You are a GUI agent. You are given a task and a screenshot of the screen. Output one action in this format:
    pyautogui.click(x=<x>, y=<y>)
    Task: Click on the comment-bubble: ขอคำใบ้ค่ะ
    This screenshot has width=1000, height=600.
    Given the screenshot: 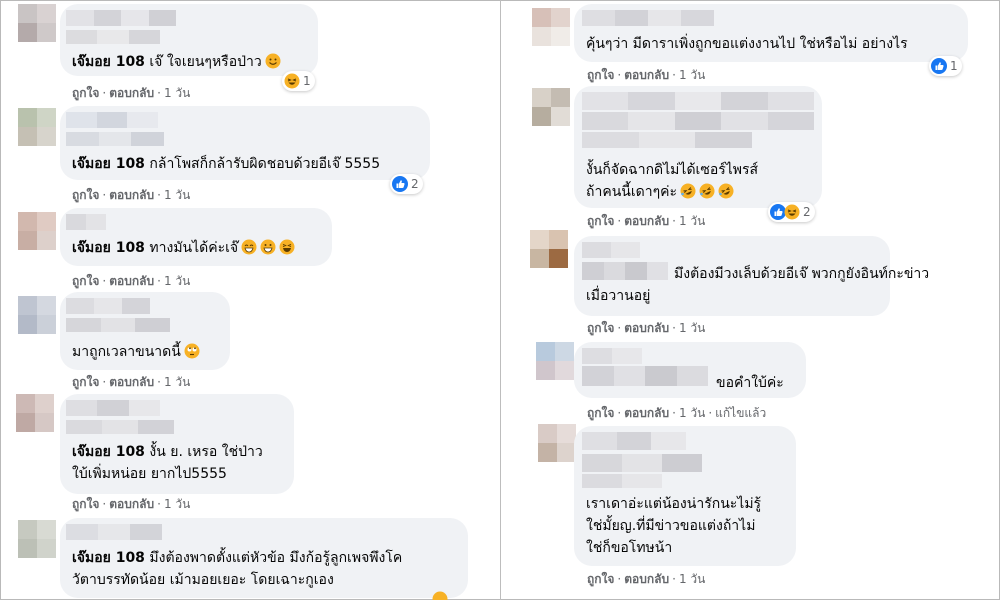 What is the action you would take?
    pyautogui.click(x=690, y=370)
    